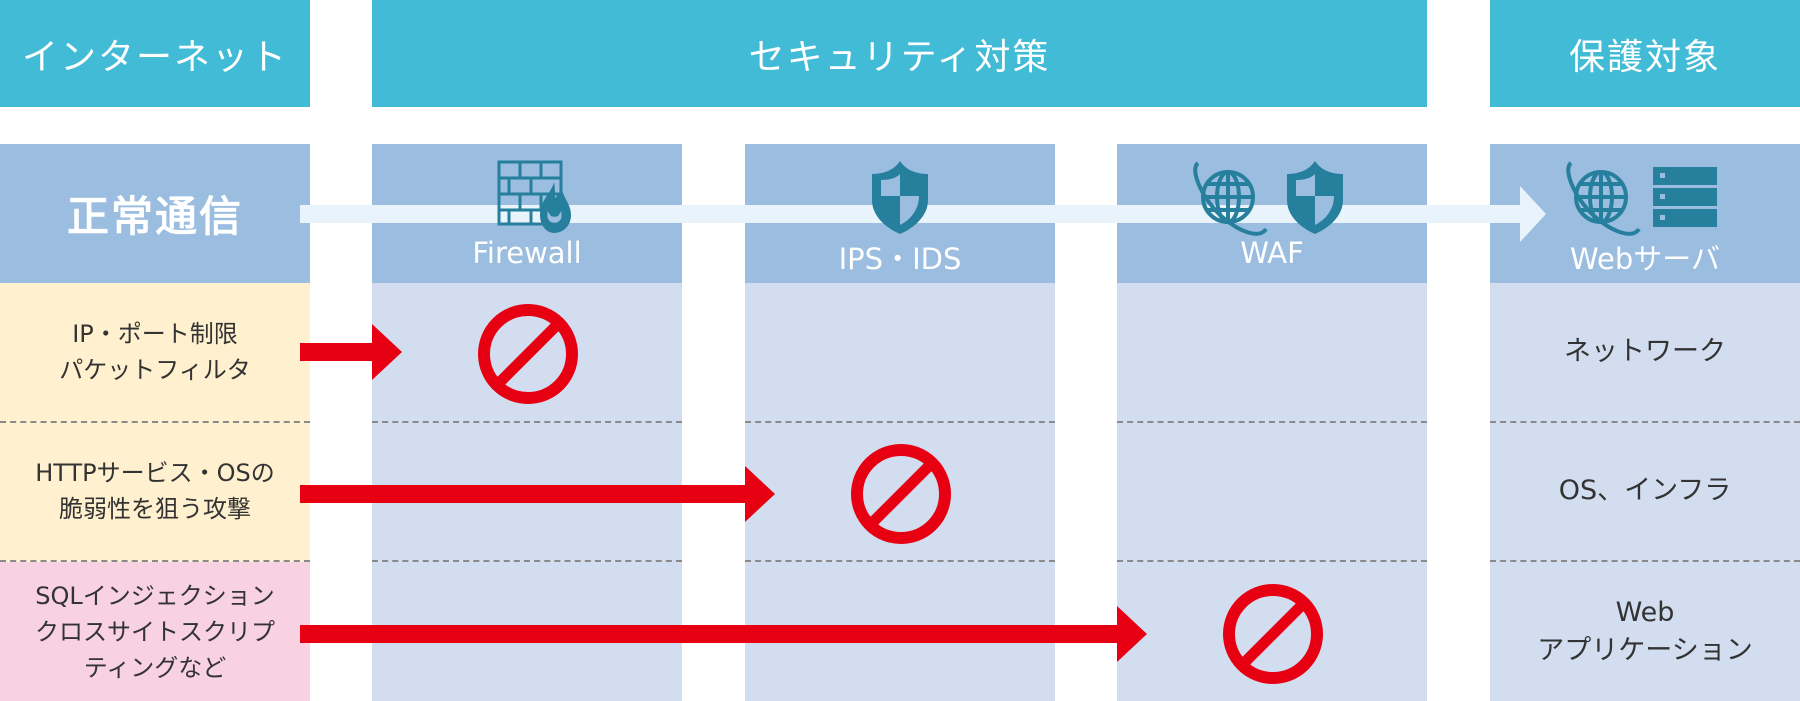 This screenshot has width=1800, height=701. I want to click on server-icon, so click(1685, 197).